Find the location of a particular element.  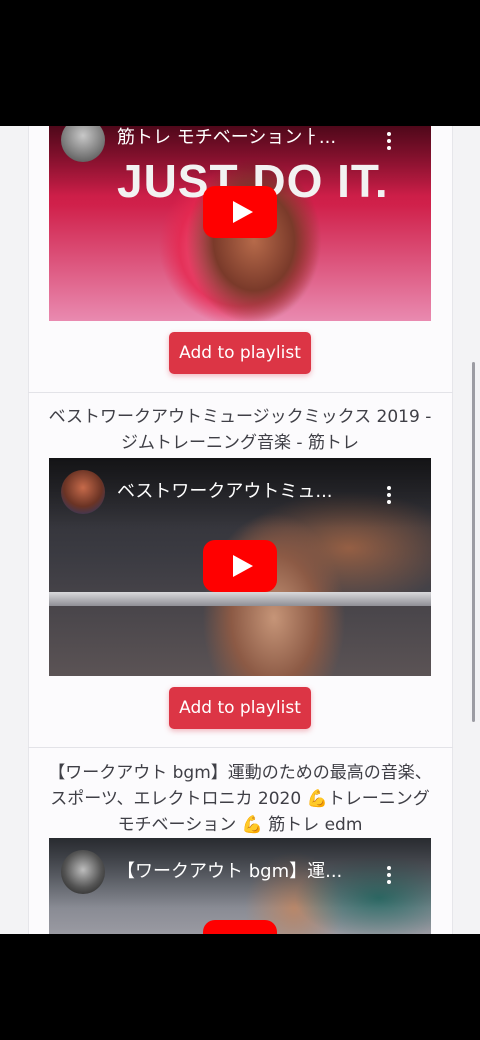

status-bar-area is located at coordinates (240, 63).